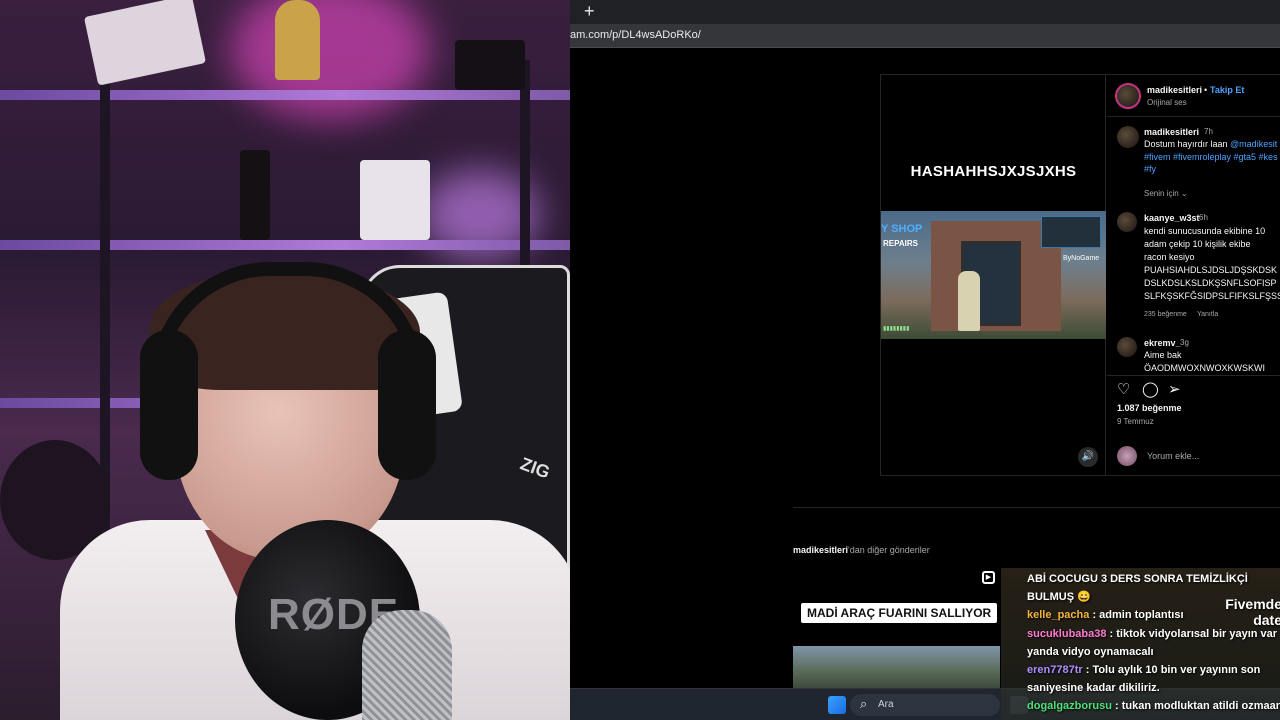 This screenshot has width=1280, height=720. Describe the element at coordinates (1204, 368) in the screenshot. I see `comment-line: ÖAODMWOXNWOXKWSKWI` at that location.